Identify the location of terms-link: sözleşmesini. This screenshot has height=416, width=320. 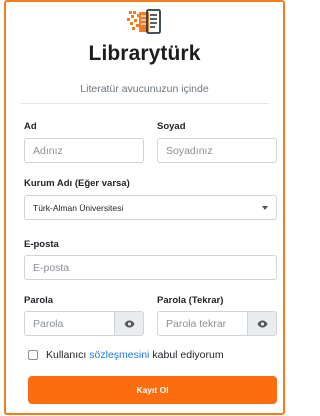
(119, 355).